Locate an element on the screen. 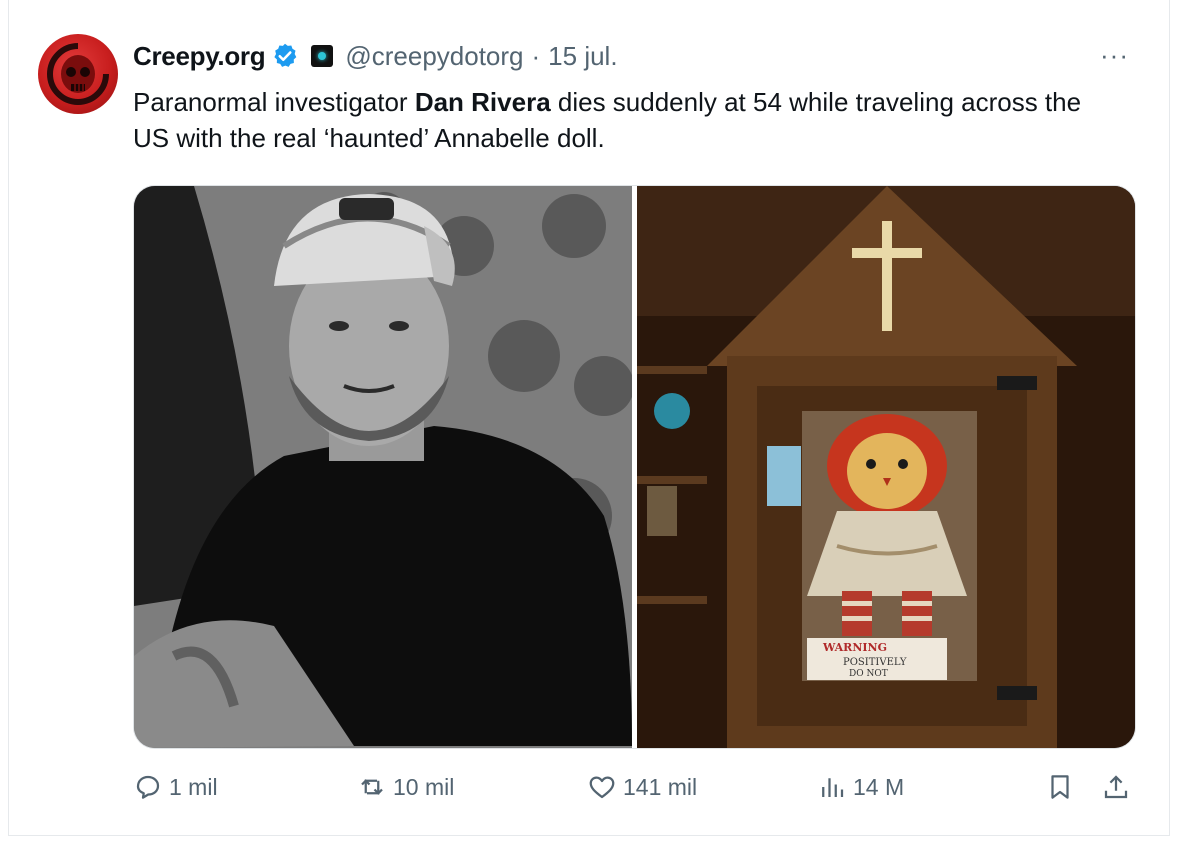 The image size is (1200, 851). affiliate-badge-icon is located at coordinates (322, 56).